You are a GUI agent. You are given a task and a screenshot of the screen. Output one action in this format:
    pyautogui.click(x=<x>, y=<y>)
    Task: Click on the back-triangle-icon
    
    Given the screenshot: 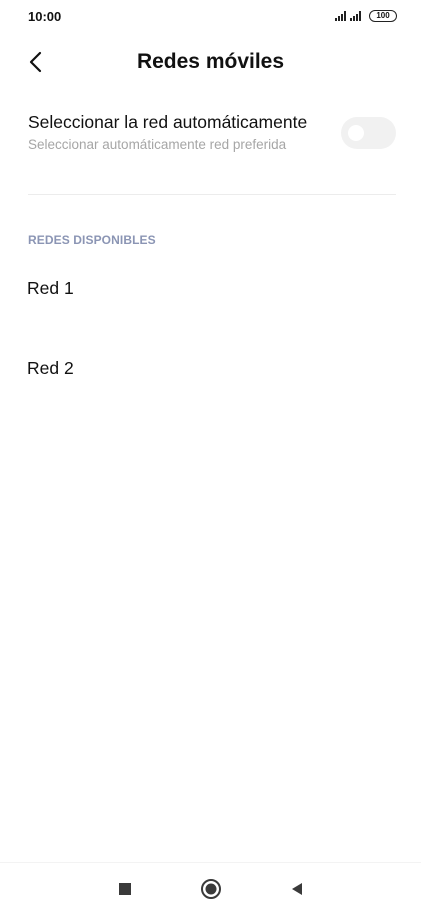 What is the action you would take?
    pyautogui.click(x=297, y=889)
    